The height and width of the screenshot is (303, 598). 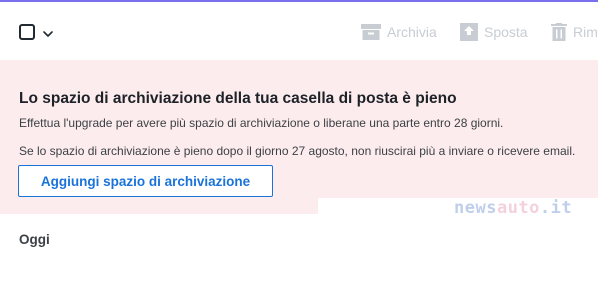 I want to click on move-button: Sposta, so click(x=494, y=32).